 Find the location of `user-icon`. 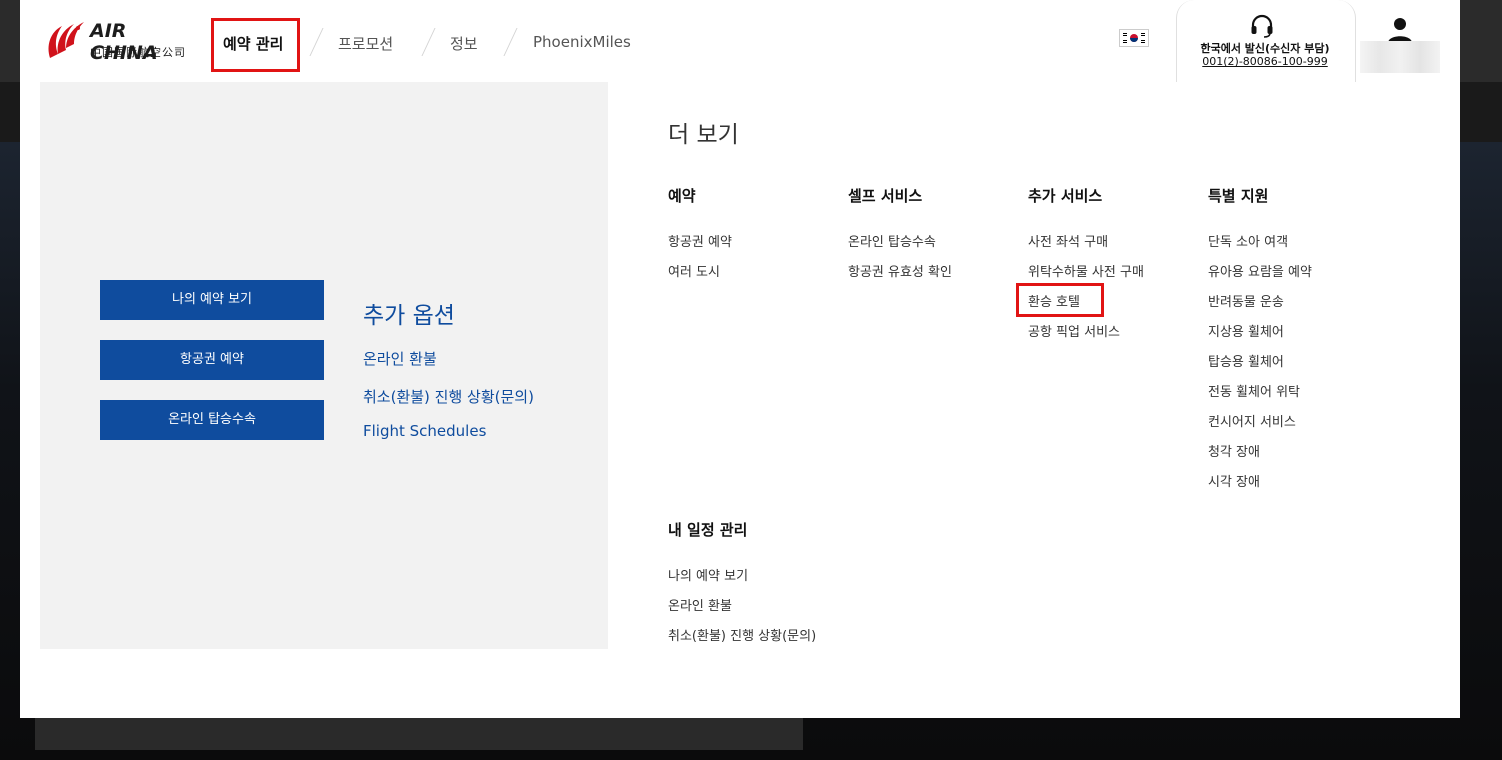

user-icon is located at coordinates (1400, 30).